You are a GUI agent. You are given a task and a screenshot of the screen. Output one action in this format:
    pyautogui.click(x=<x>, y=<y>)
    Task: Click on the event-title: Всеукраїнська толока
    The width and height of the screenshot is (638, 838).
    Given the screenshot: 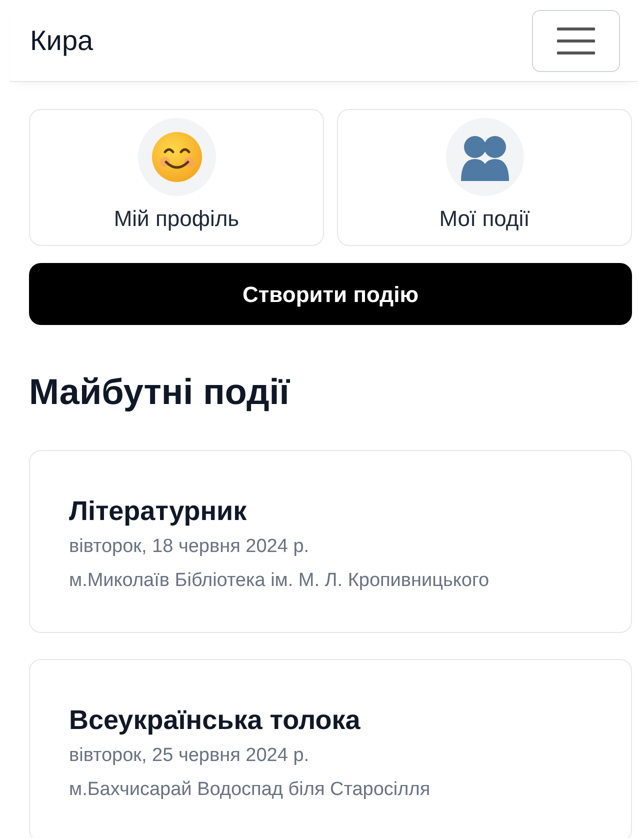 What is the action you would take?
    pyautogui.click(x=215, y=720)
    